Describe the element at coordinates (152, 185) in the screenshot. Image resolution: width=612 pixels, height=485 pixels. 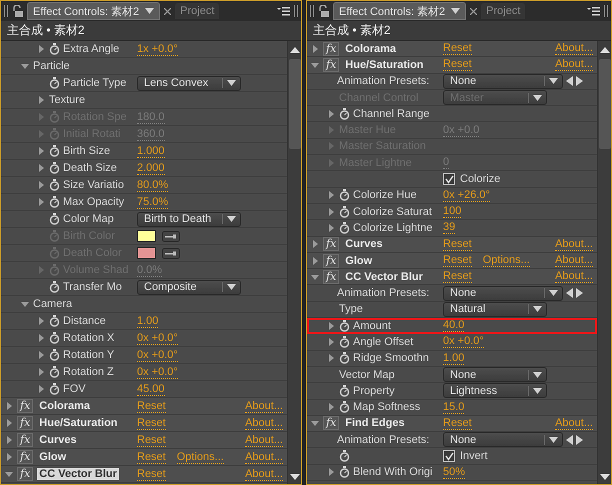
I see `value-field: 80.0%` at that location.